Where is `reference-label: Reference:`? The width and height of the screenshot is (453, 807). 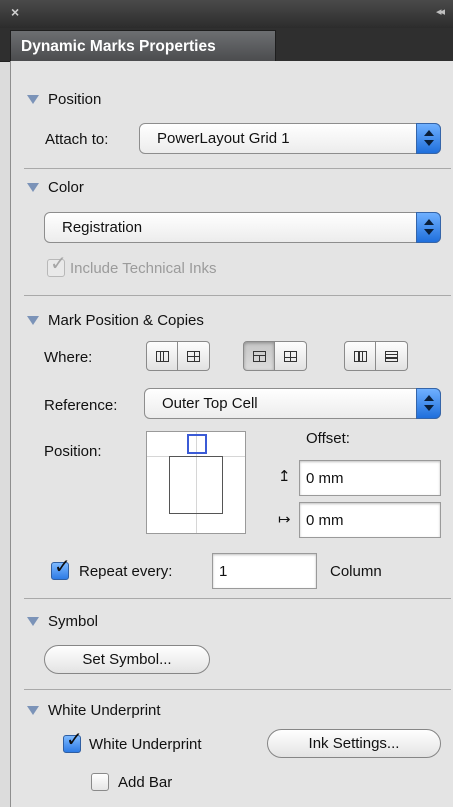 reference-label: Reference: is located at coordinates (81, 405).